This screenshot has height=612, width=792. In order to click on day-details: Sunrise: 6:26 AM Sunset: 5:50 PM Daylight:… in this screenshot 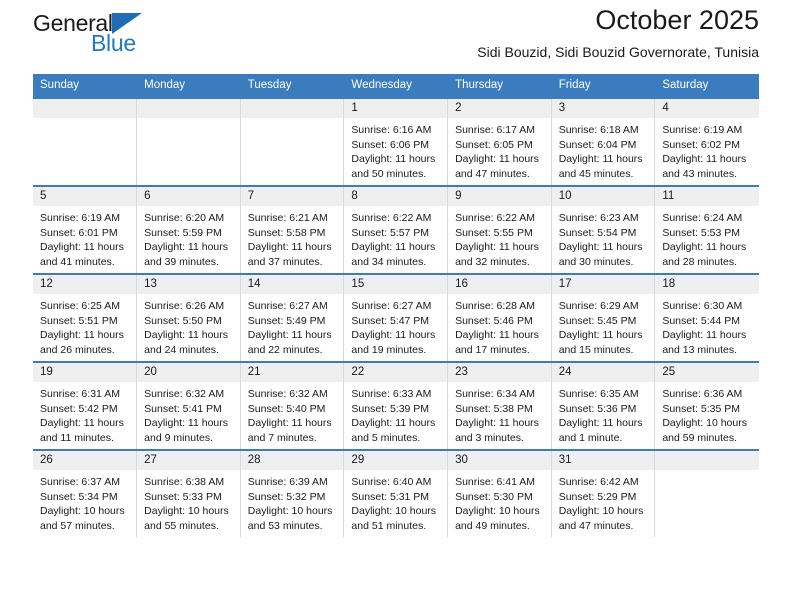, I will do `click(188, 325)`.